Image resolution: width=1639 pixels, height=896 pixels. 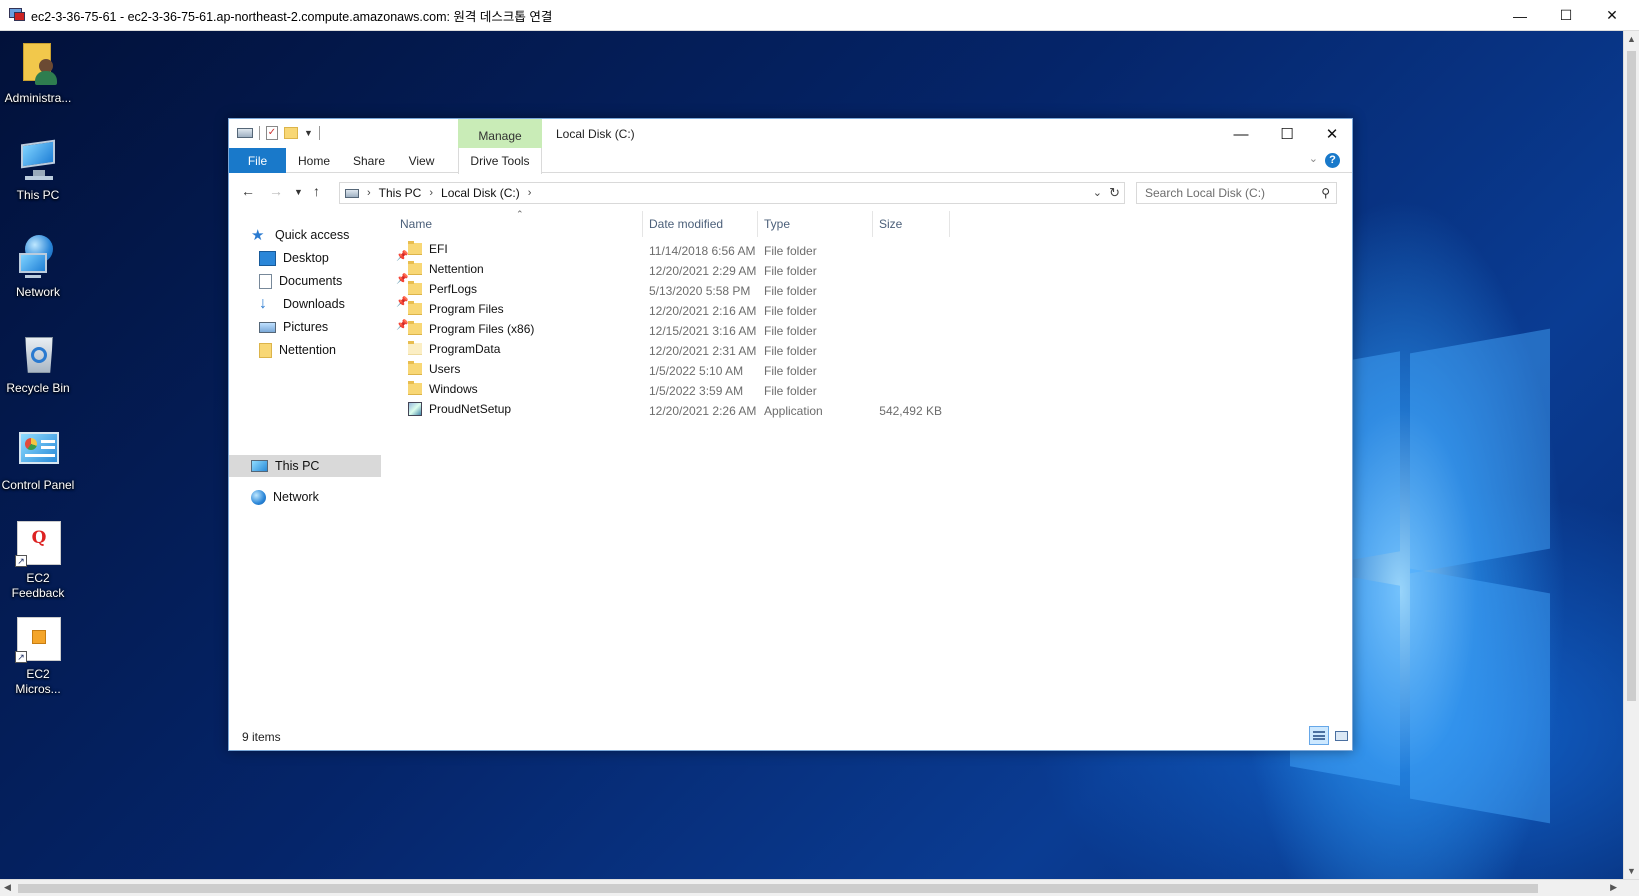 I want to click on tab-view: View, so click(x=421, y=160).